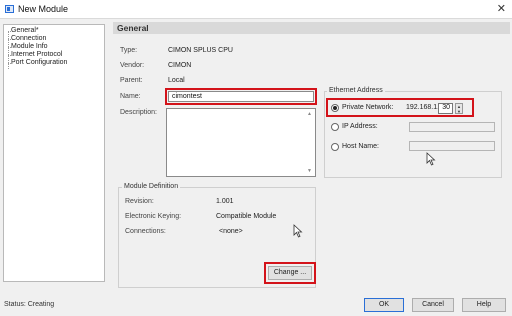  What do you see at coordinates (400, 107) in the screenshot?
I see `private-network-highlight` at bounding box center [400, 107].